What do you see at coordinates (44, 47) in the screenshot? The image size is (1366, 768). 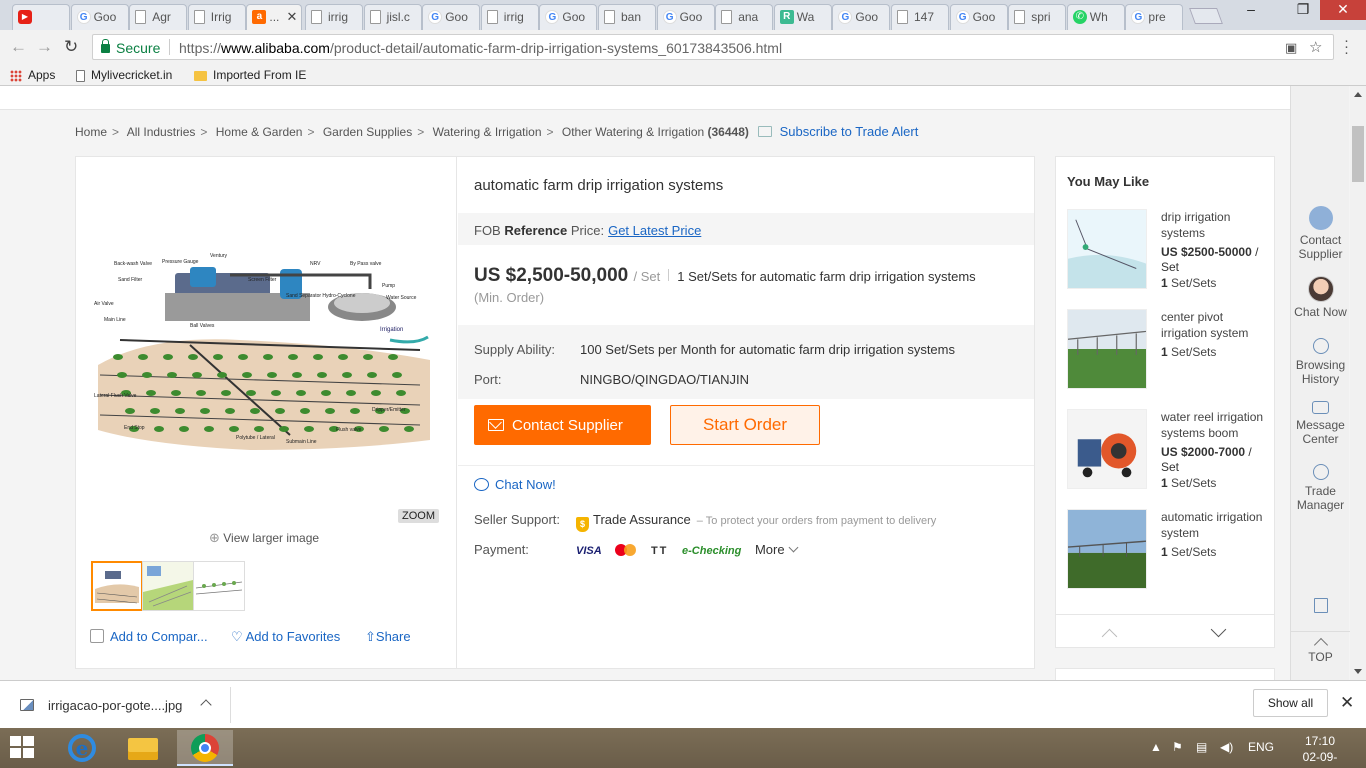 I see `forward-icon: →` at bounding box center [44, 47].